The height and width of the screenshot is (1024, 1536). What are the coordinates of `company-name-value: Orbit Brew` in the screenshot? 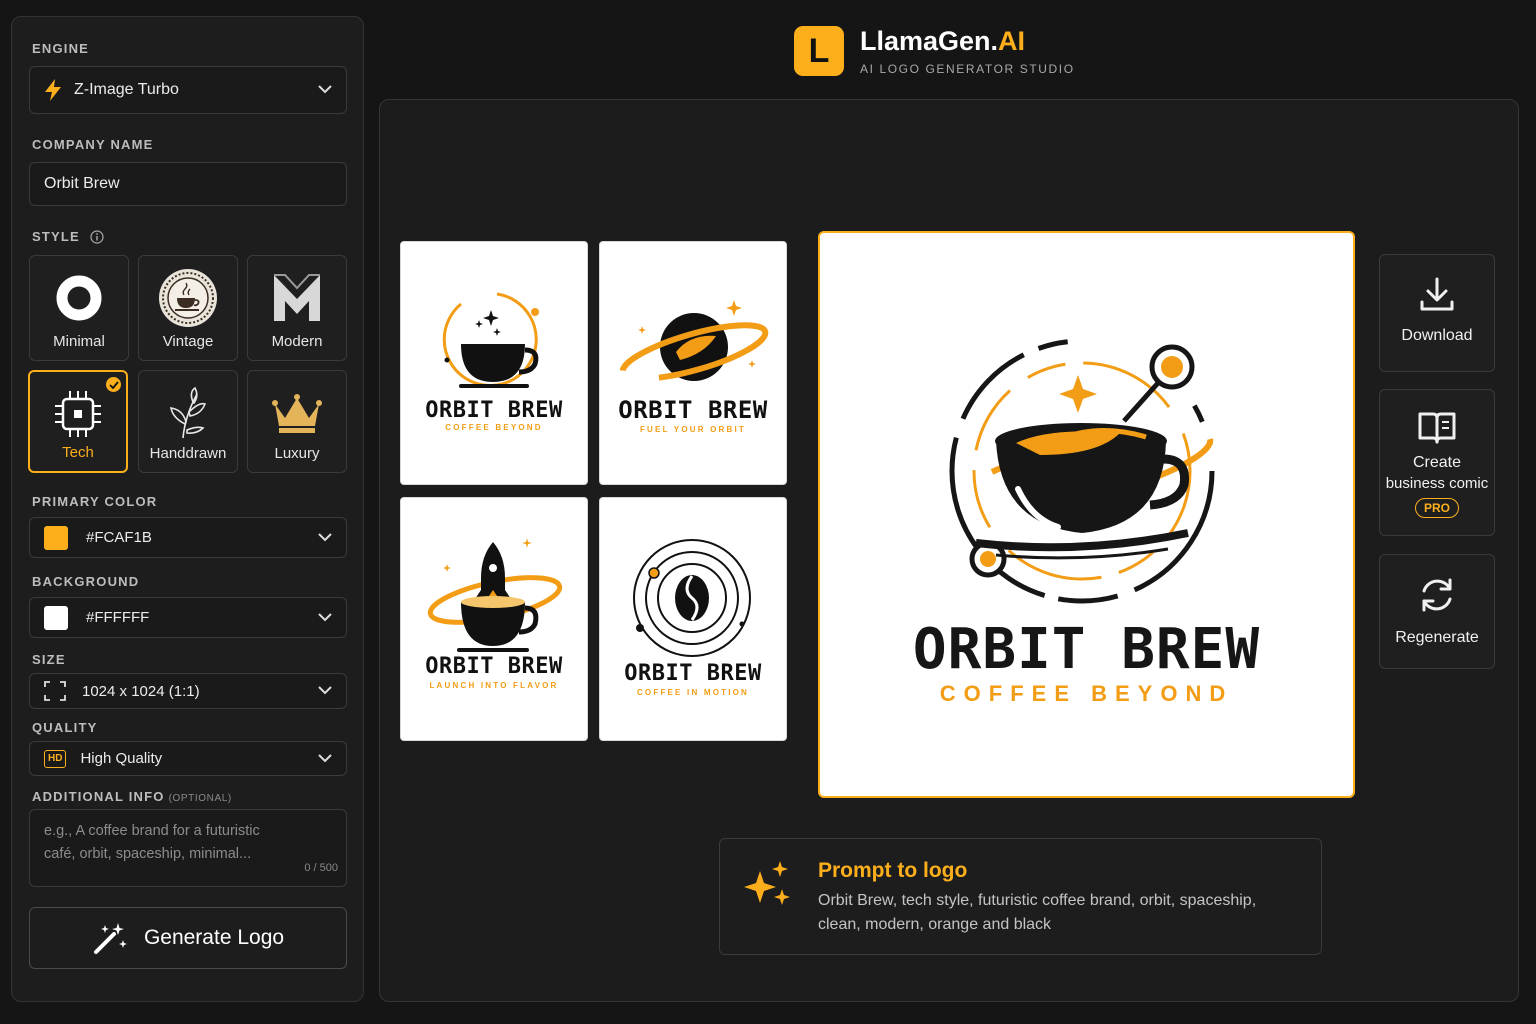 It's located at (82, 183).